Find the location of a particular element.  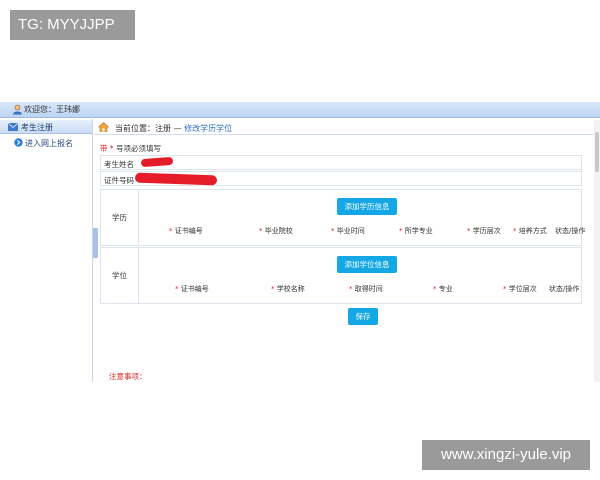

column-header: * 学历层次 is located at coordinates (484, 231).